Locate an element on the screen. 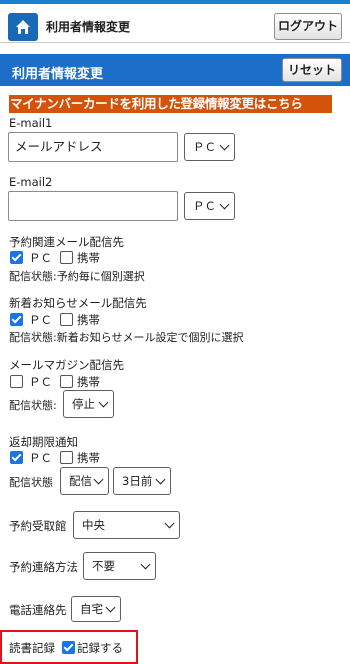 The width and height of the screenshot is (350, 664). email1-type-value: ＰＣ is located at coordinates (204, 147).